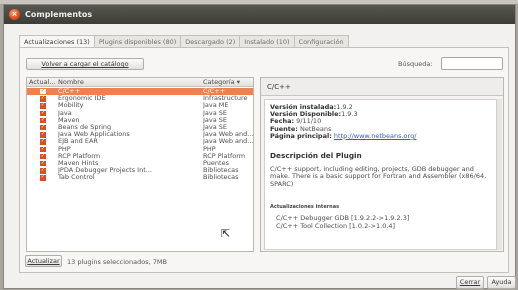 The width and height of the screenshot is (518, 290). Describe the element at coordinates (216, 163) in the screenshot. I see `row-category: Puentes` at that location.